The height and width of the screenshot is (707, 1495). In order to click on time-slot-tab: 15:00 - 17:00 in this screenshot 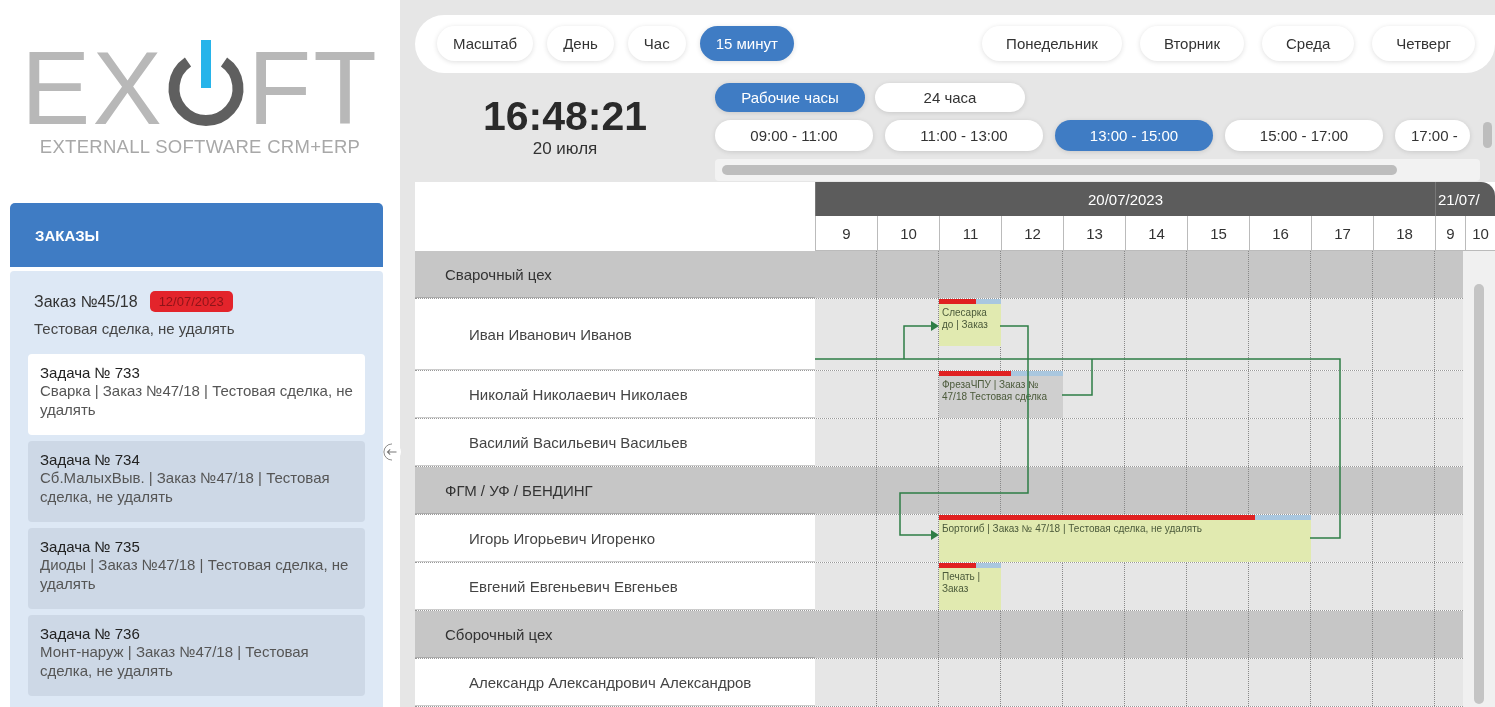, I will do `click(1304, 135)`.